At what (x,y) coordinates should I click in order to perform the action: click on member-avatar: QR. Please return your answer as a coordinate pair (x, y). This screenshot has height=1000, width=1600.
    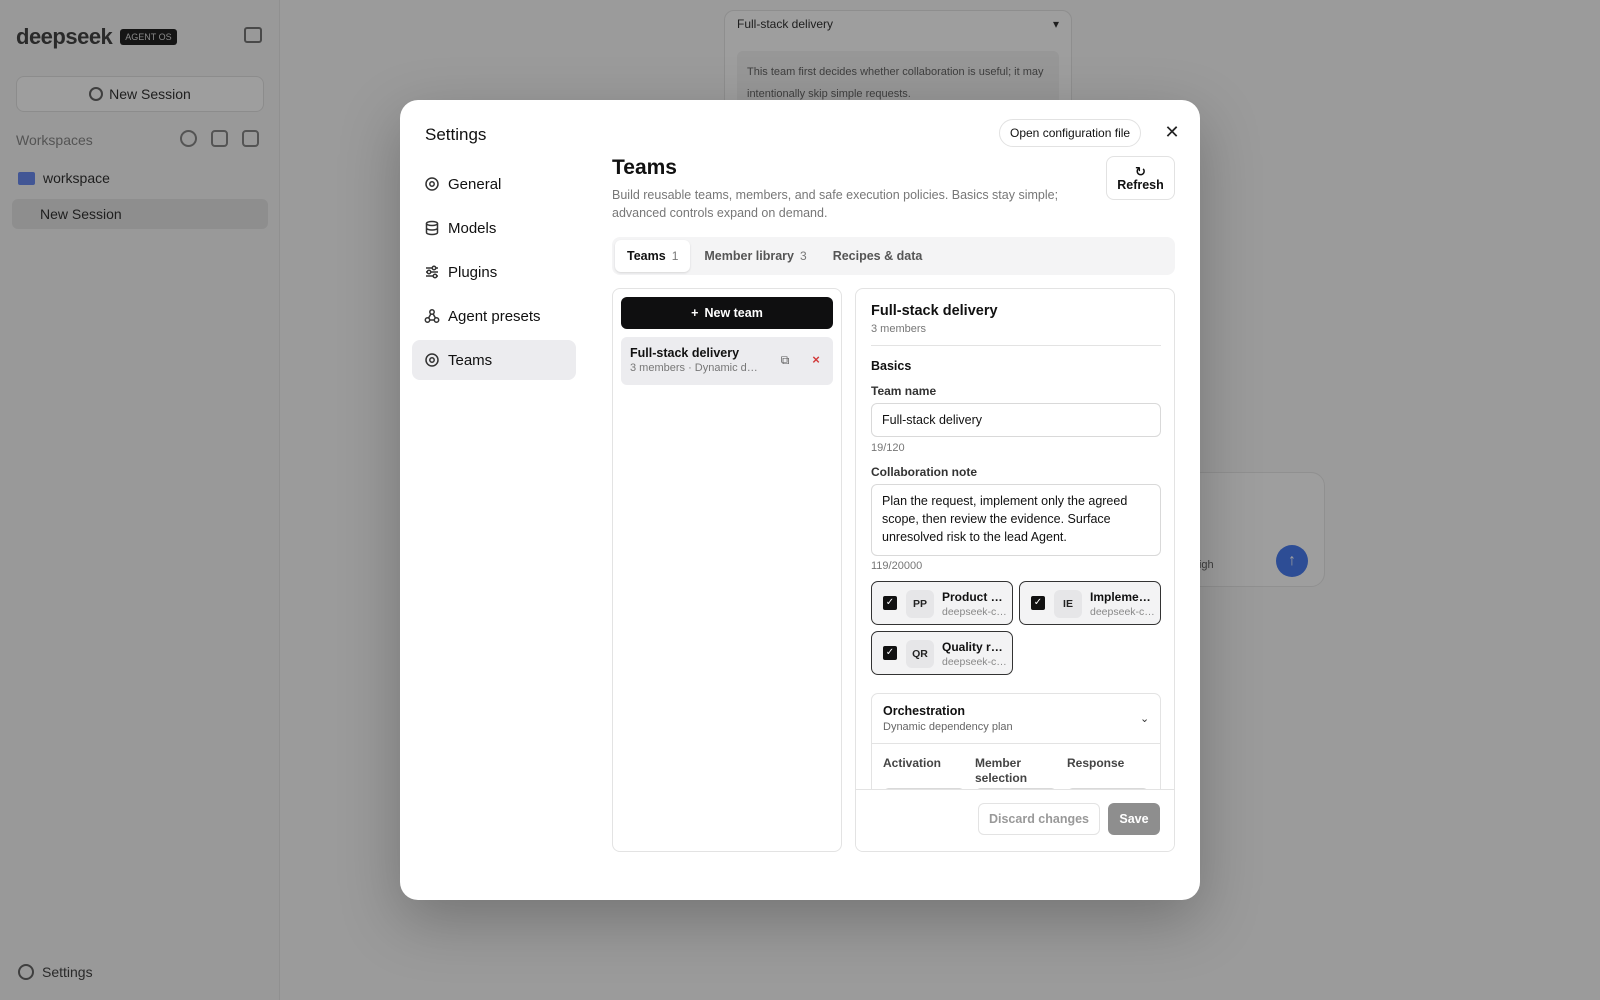
    Looking at the image, I should click on (920, 654).